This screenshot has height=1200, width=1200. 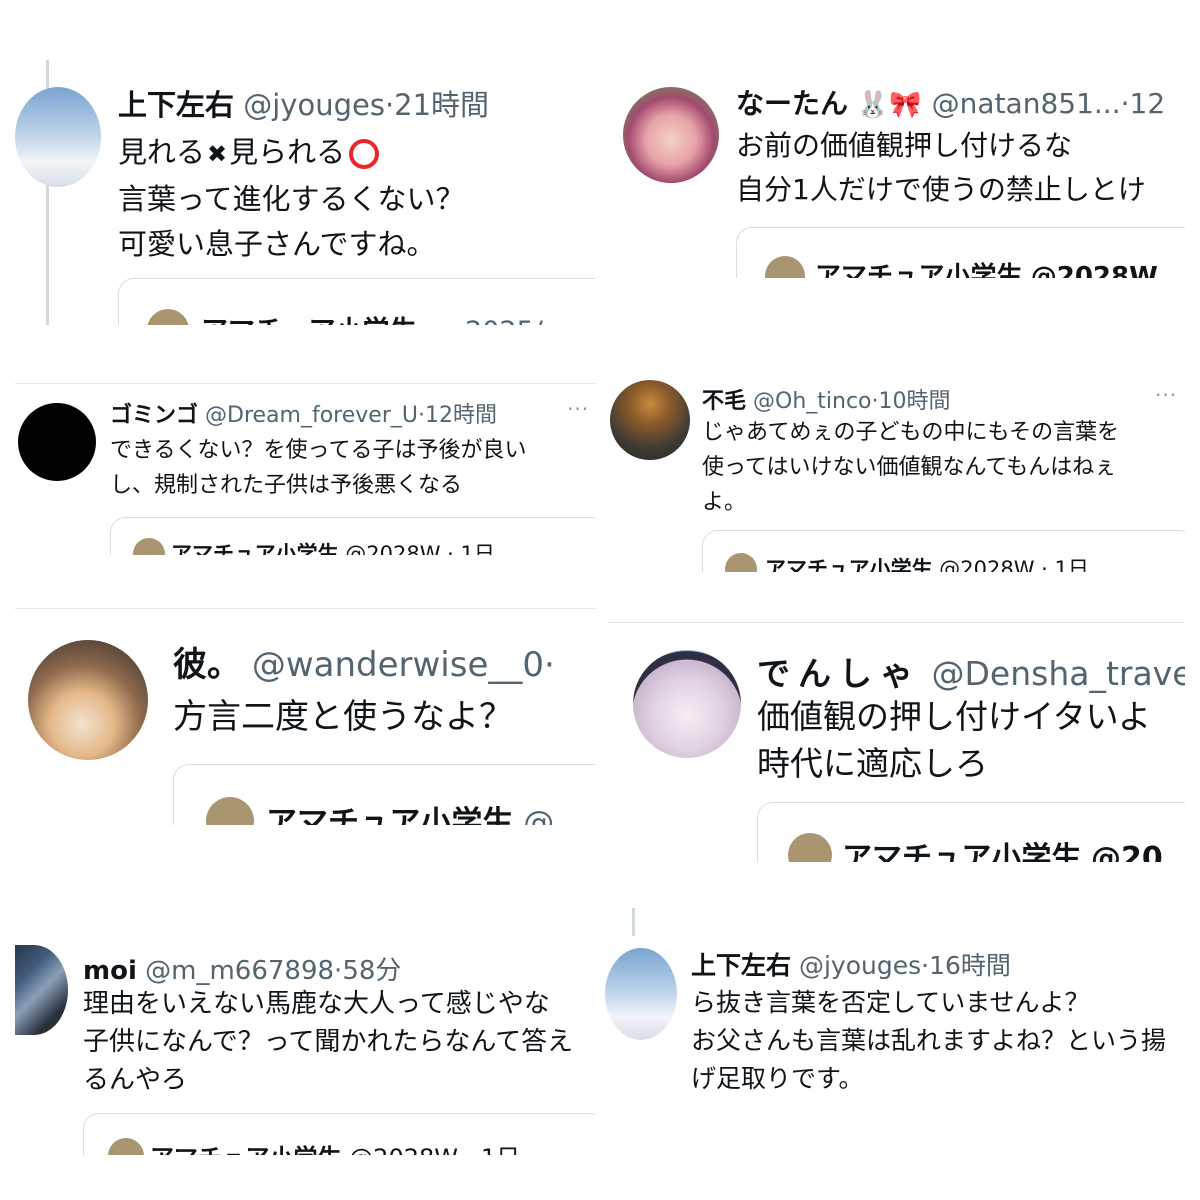 I want to click on display-name: ゴミンゴ, so click(x=154, y=415).